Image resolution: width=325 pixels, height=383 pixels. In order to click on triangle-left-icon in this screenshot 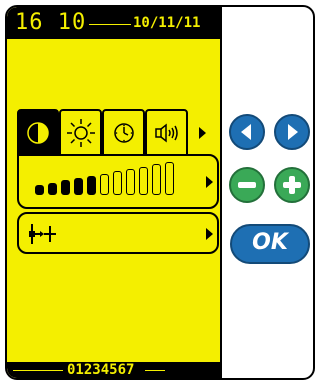, I will do `click(246, 132)`.